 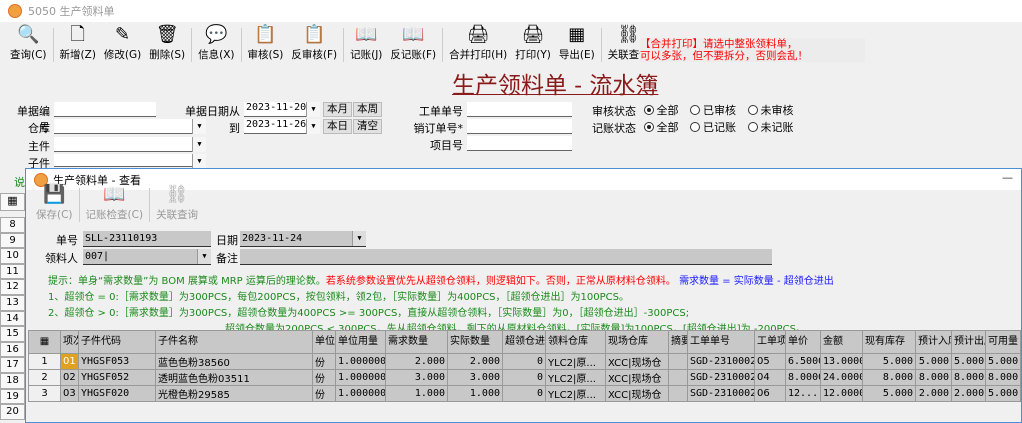 What do you see at coordinates (770, 342) in the screenshot?
I see `column-header: 工单项次` at bounding box center [770, 342].